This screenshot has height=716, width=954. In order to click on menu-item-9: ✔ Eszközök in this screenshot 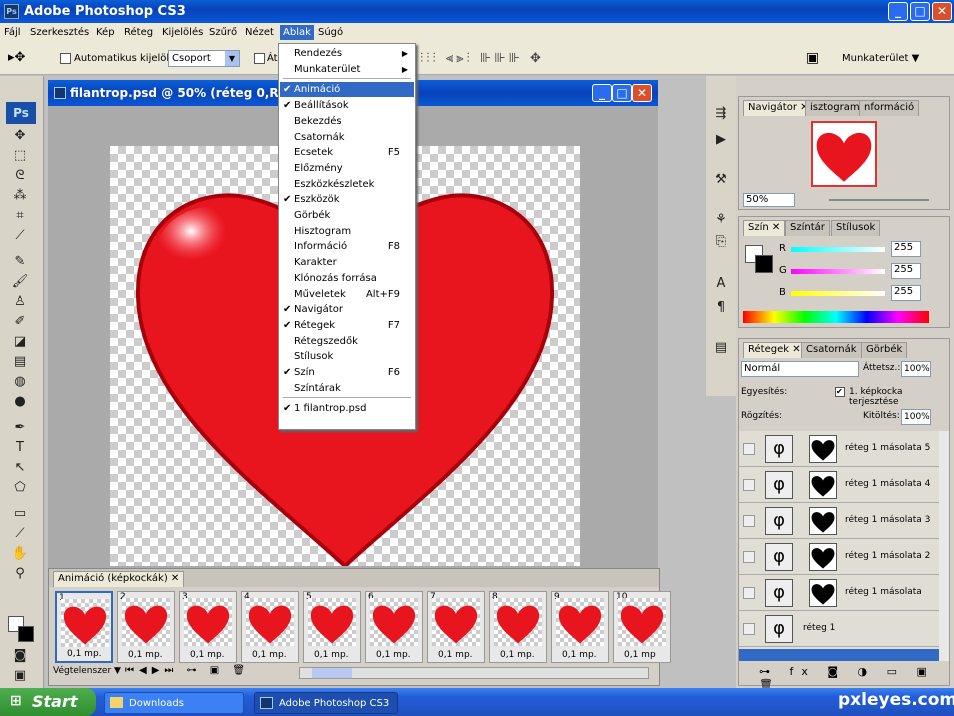, I will do `click(347, 199)`.